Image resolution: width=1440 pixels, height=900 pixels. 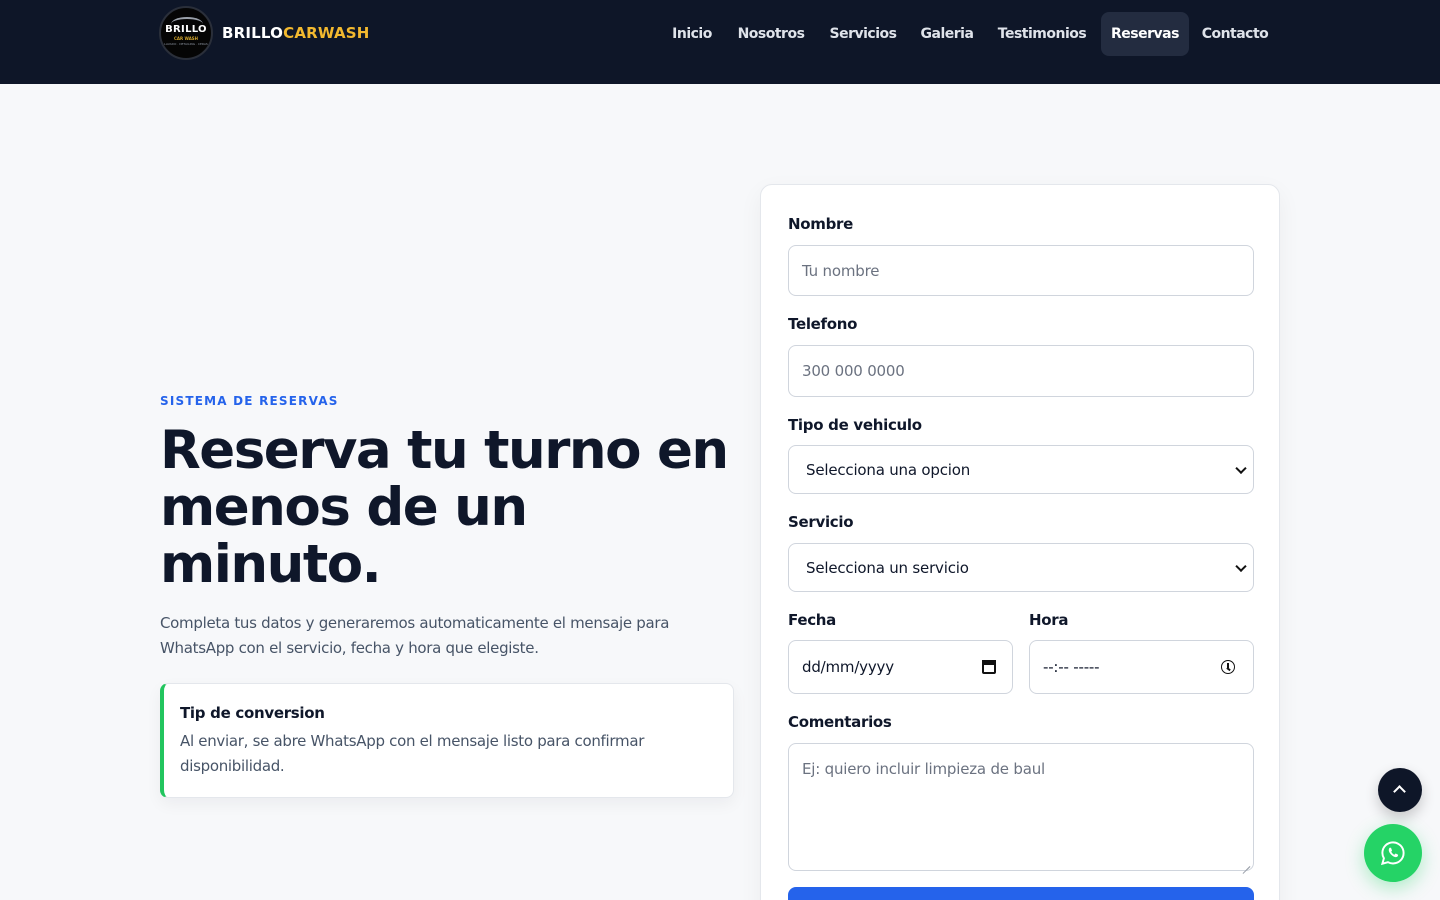 What do you see at coordinates (840, 722) in the screenshot?
I see `comentarios-label: Comentarios` at bounding box center [840, 722].